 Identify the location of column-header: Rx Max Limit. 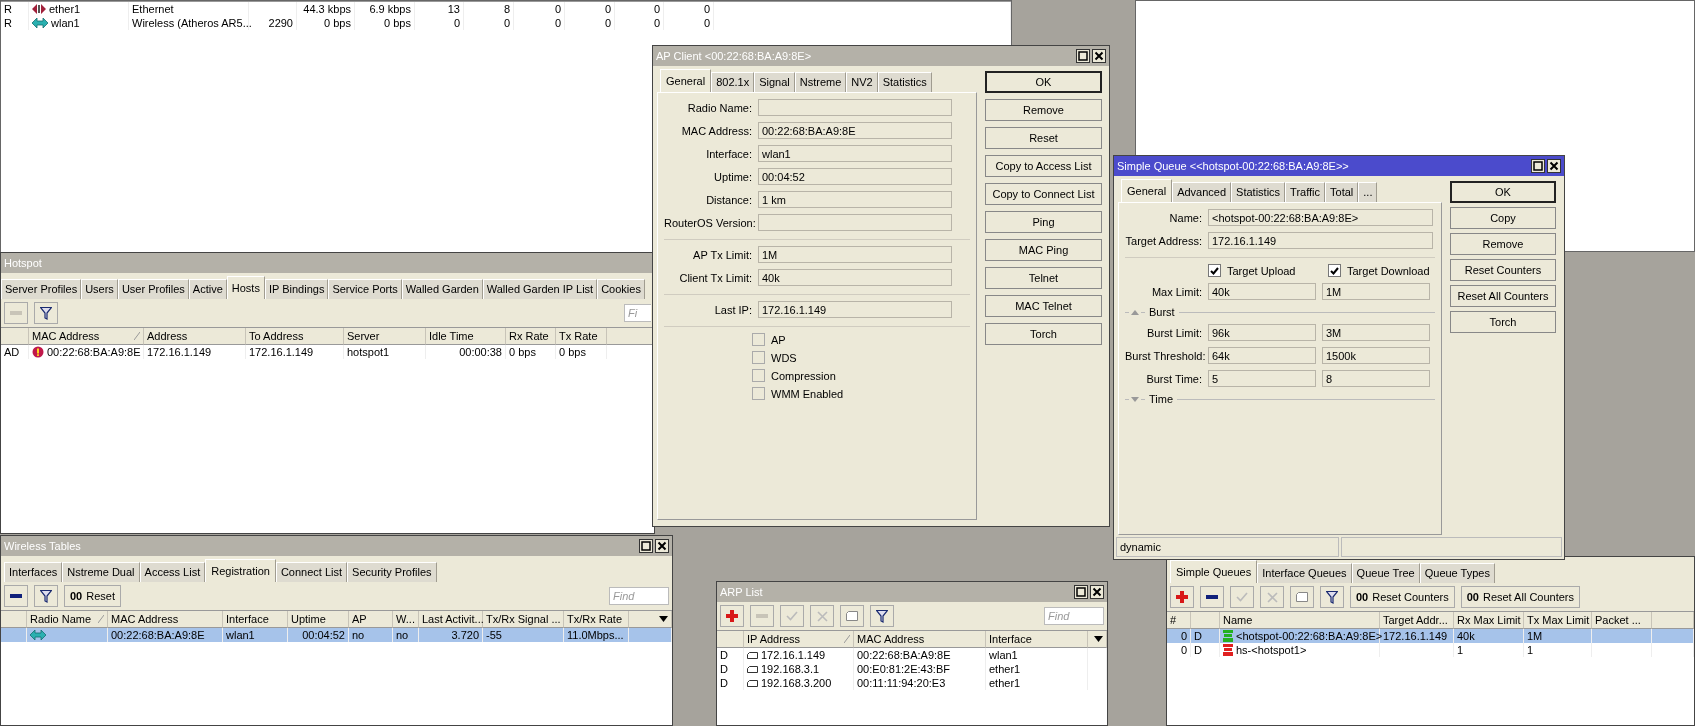
(1489, 620).